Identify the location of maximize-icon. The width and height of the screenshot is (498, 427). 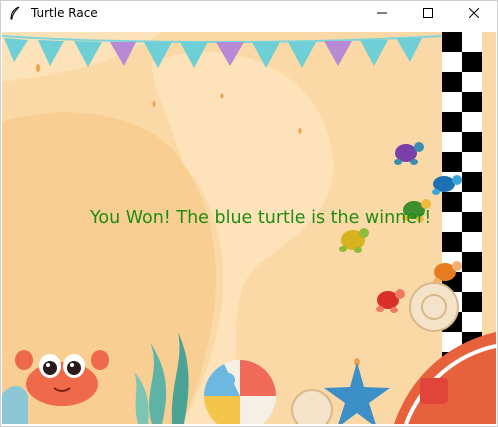
(428, 13).